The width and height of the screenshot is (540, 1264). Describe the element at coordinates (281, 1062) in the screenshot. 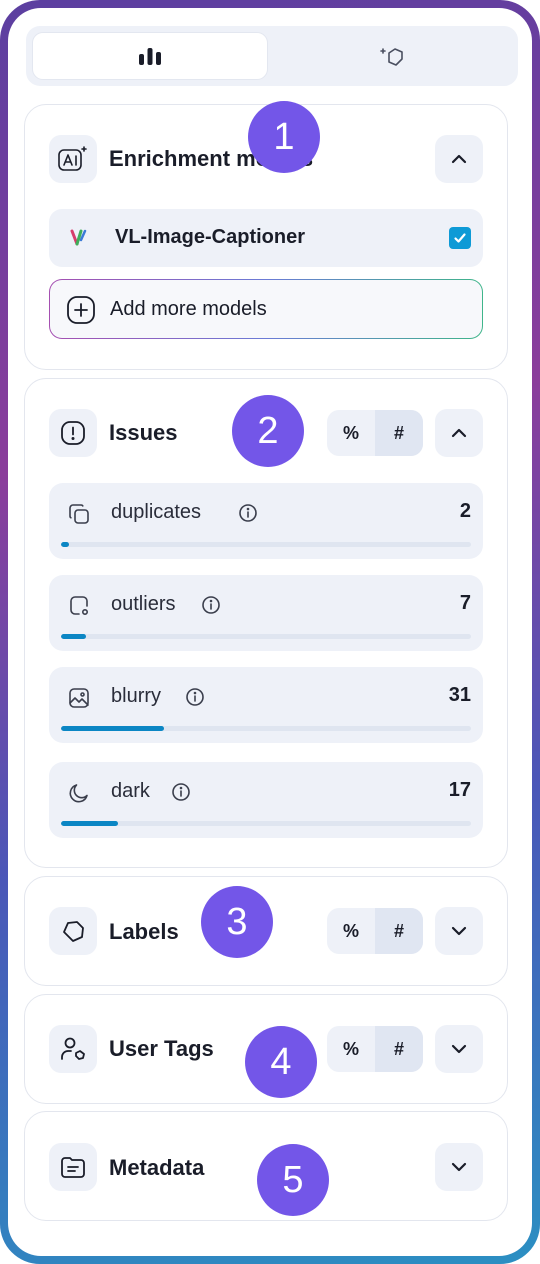

I see `step-badge-4: 4` at that location.